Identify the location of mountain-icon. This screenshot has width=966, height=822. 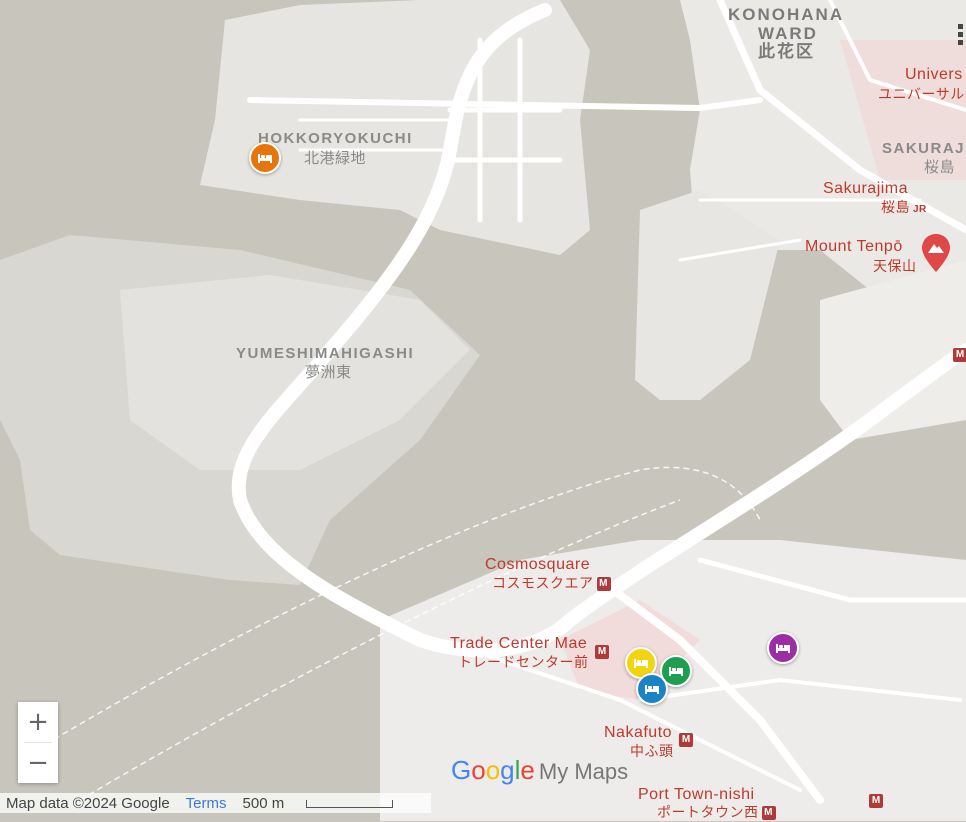
(936, 255).